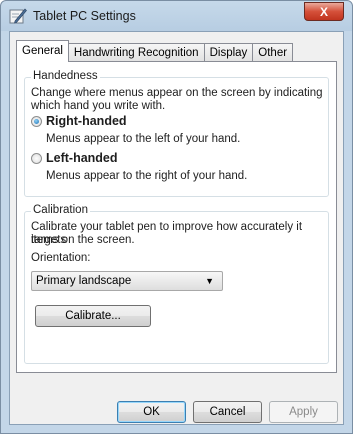 This screenshot has height=434, width=353. What do you see at coordinates (147, 176) in the screenshot?
I see `left-handed-hint: Menus appear to the right of your hand.` at bounding box center [147, 176].